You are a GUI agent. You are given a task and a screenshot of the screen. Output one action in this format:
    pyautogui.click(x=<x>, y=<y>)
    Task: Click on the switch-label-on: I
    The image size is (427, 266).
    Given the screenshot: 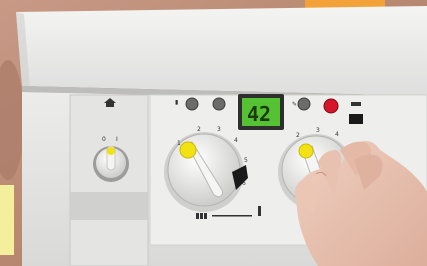 What is the action you would take?
    pyautogui.click(x=117, y=139)
    